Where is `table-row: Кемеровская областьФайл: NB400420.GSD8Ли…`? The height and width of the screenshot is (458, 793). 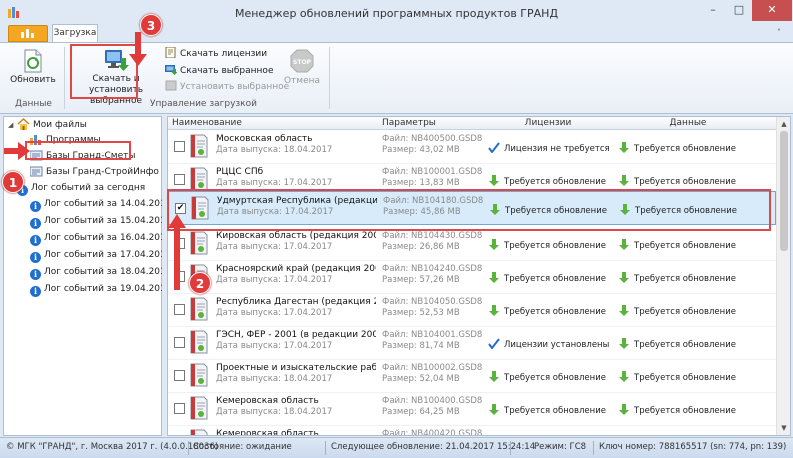 table-row: Кемеровская областьФайл: NB400420.GSD8Ли… is located at coordinates (472, 430).